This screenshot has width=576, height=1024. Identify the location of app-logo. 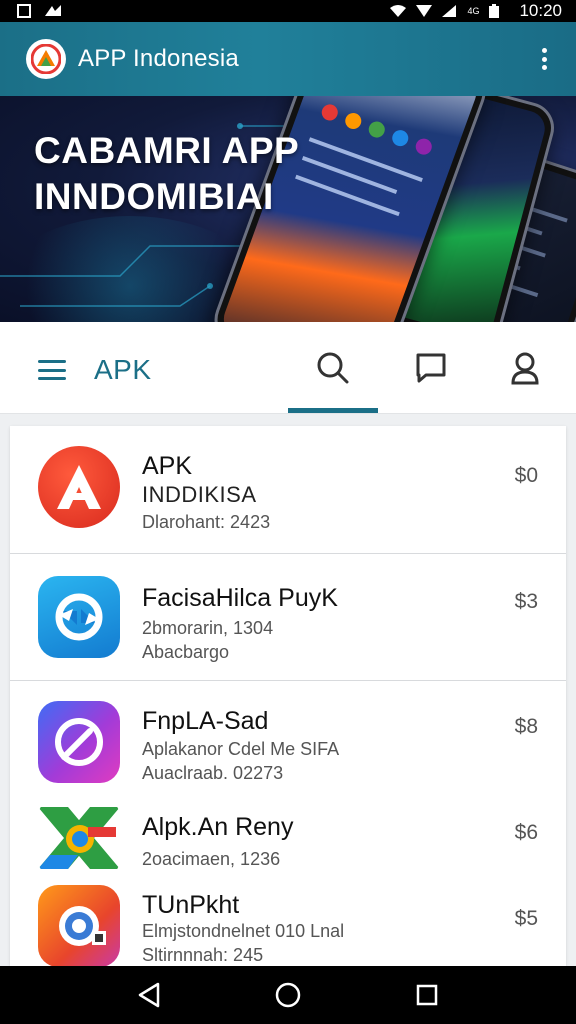
(46, 59).